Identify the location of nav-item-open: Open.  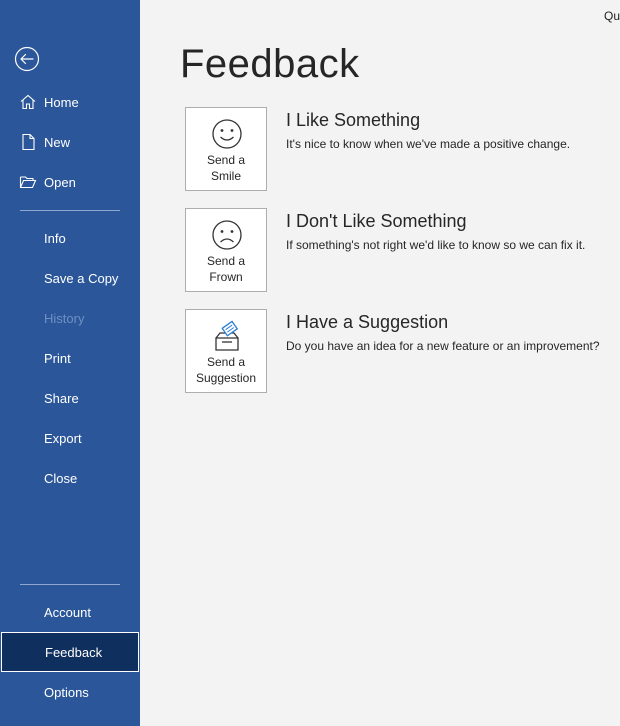
(70, 182).